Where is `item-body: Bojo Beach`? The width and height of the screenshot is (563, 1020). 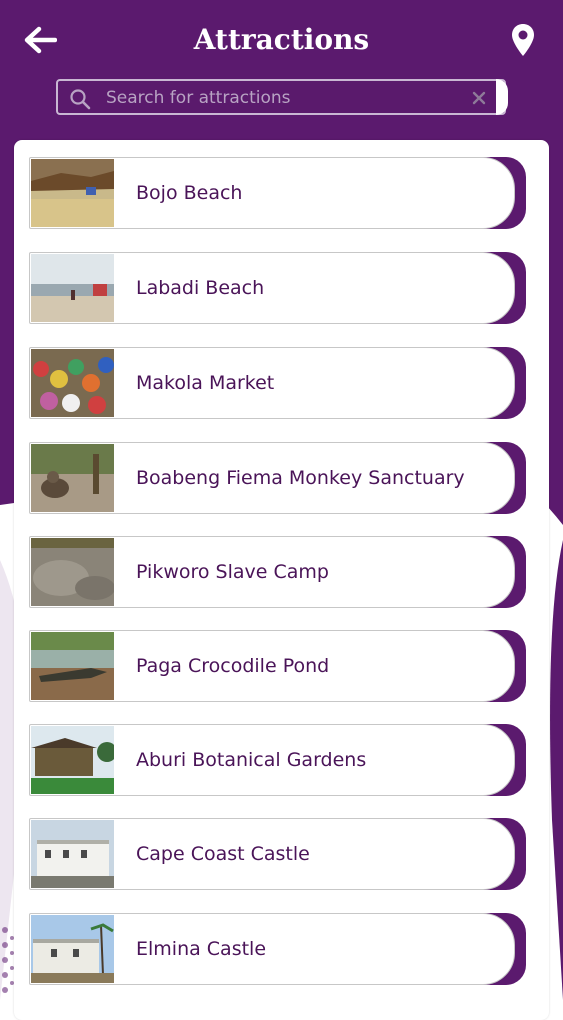 item-body: Bojo Beach is located at coordinates (272, 193).